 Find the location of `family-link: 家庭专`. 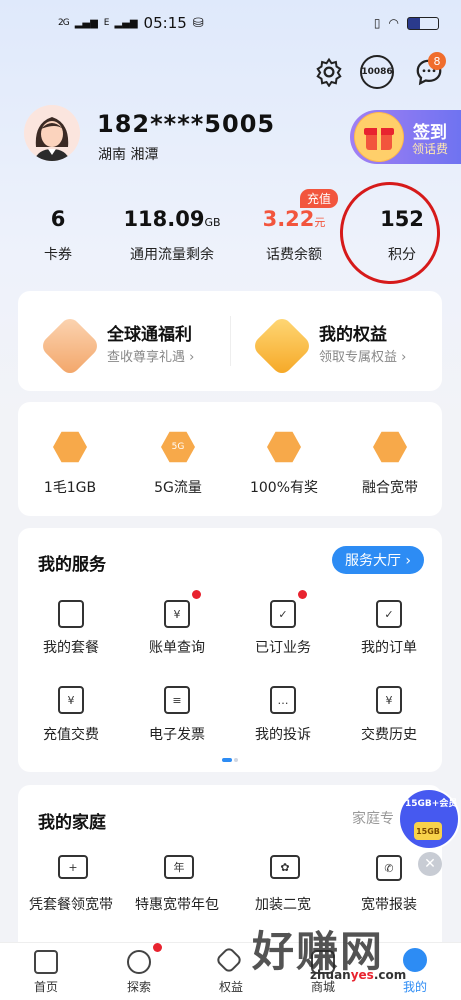

family-link: 家庭专 is located at coordinates (373, 818).